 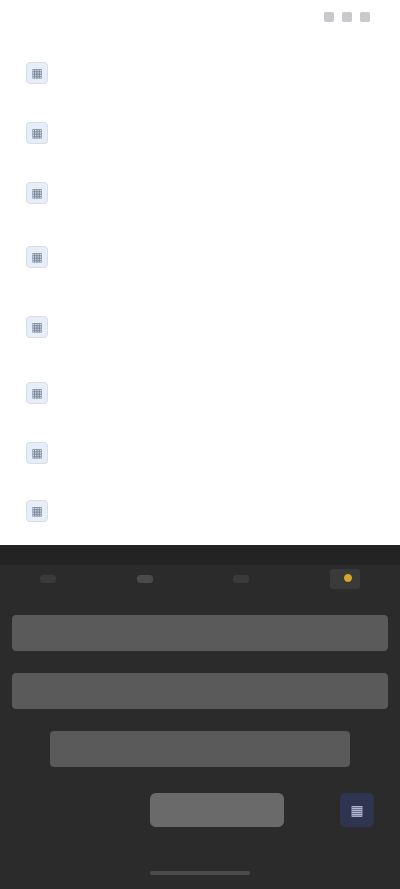 What do you see at coordinates (200, 579) in the screenshot?
I see `sheet-tabbar` at bounding box center [200, 579].